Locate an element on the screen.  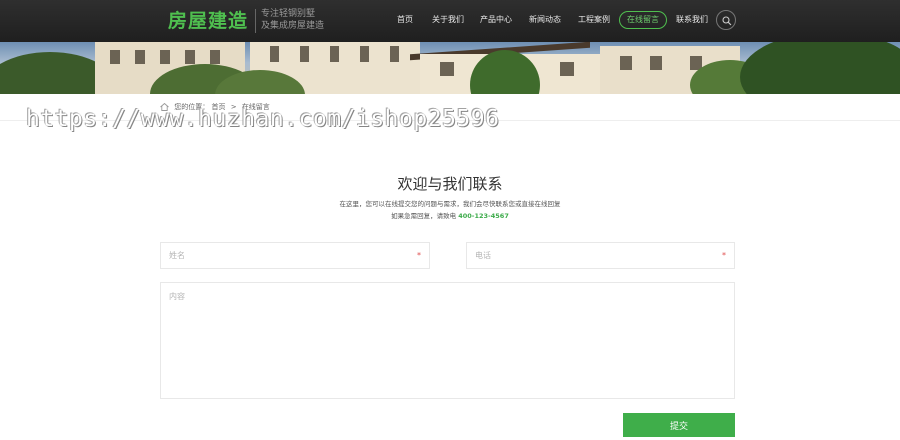
page-title: 欢迎与我们联系 is located at coordinates (450, 184).